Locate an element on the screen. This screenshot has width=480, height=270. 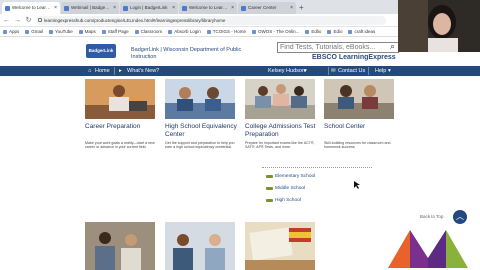
submenu-label: Middle School is located at coordinates (290, 188).